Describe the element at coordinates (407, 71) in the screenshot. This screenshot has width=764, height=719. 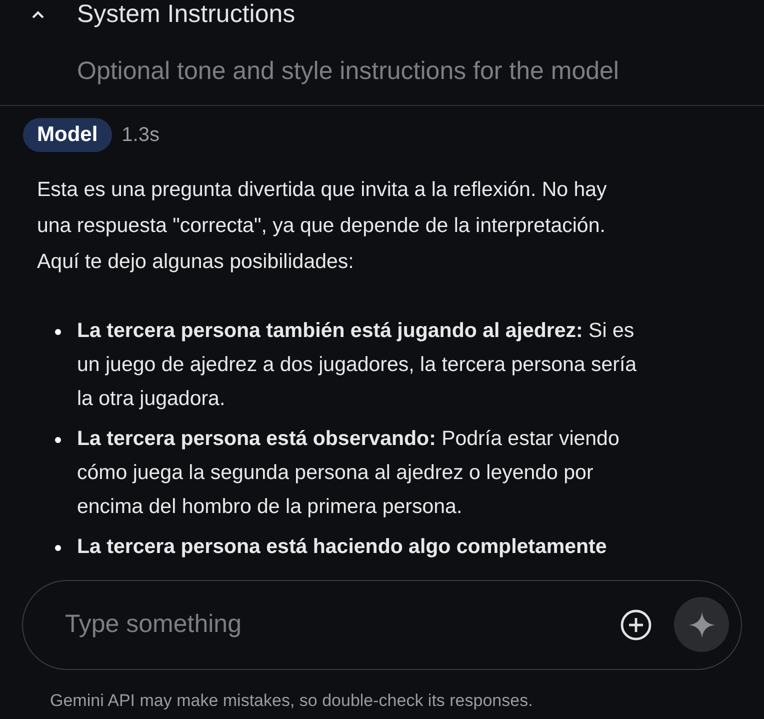
I see `system-instructions-field: Optional tone and style instructions for the model` at that location.